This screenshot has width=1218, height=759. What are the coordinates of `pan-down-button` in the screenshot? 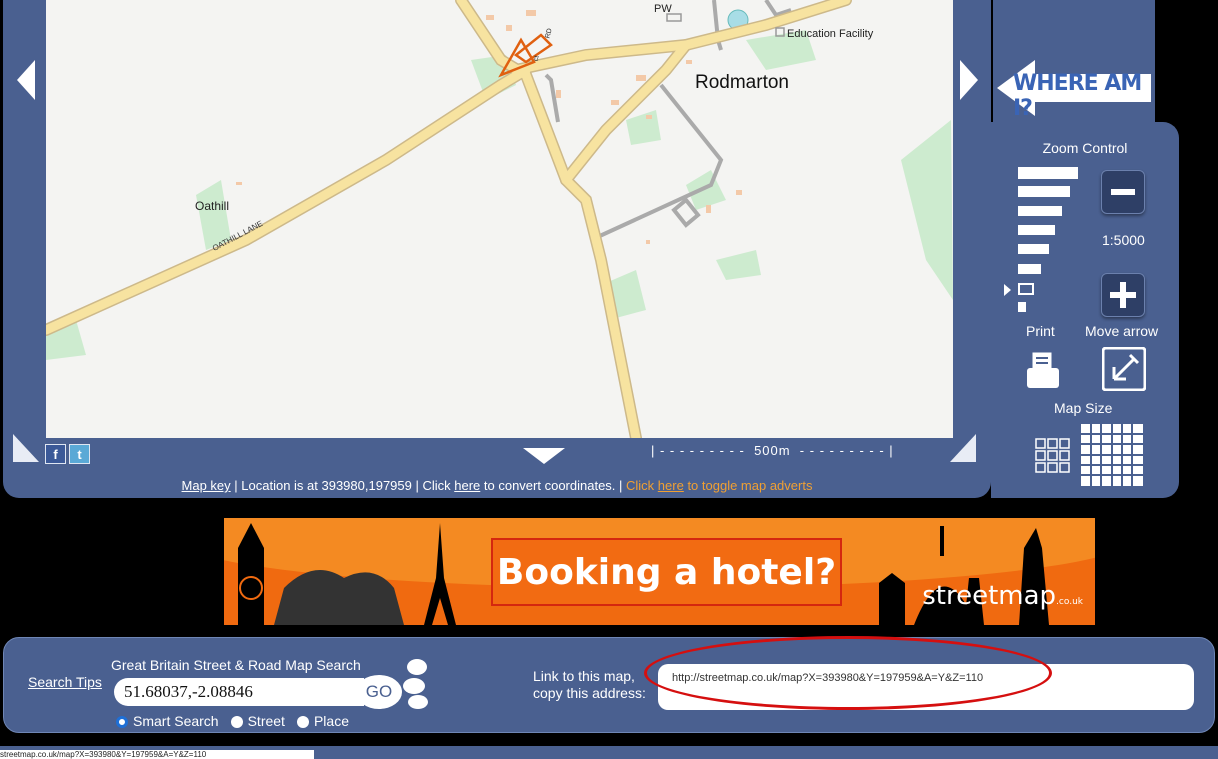 It's located at (544, 456).